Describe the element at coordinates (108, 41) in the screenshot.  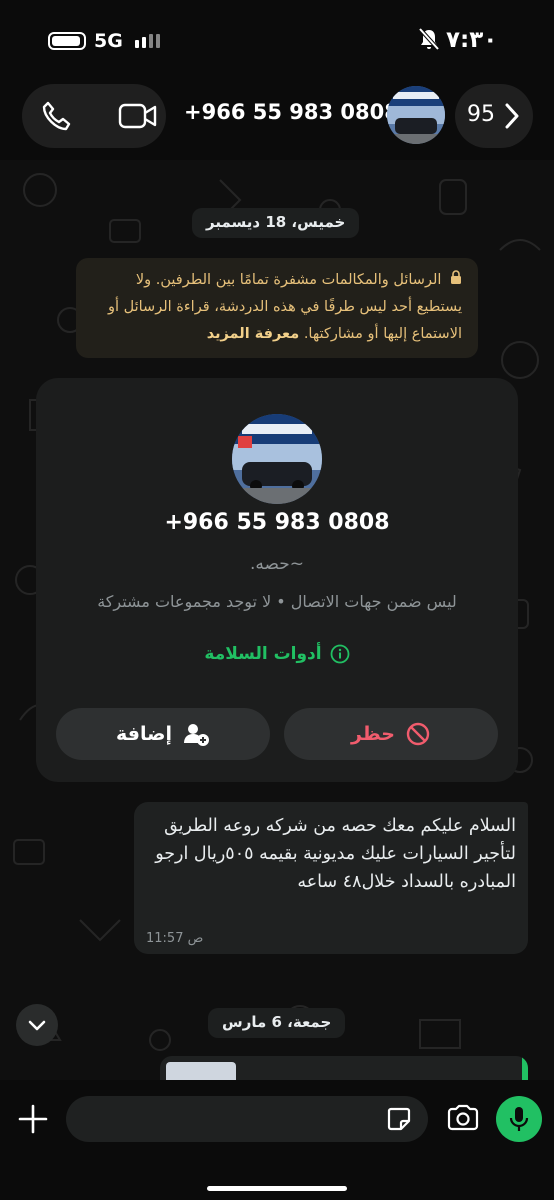
I see `network-type: 5G` at that location.